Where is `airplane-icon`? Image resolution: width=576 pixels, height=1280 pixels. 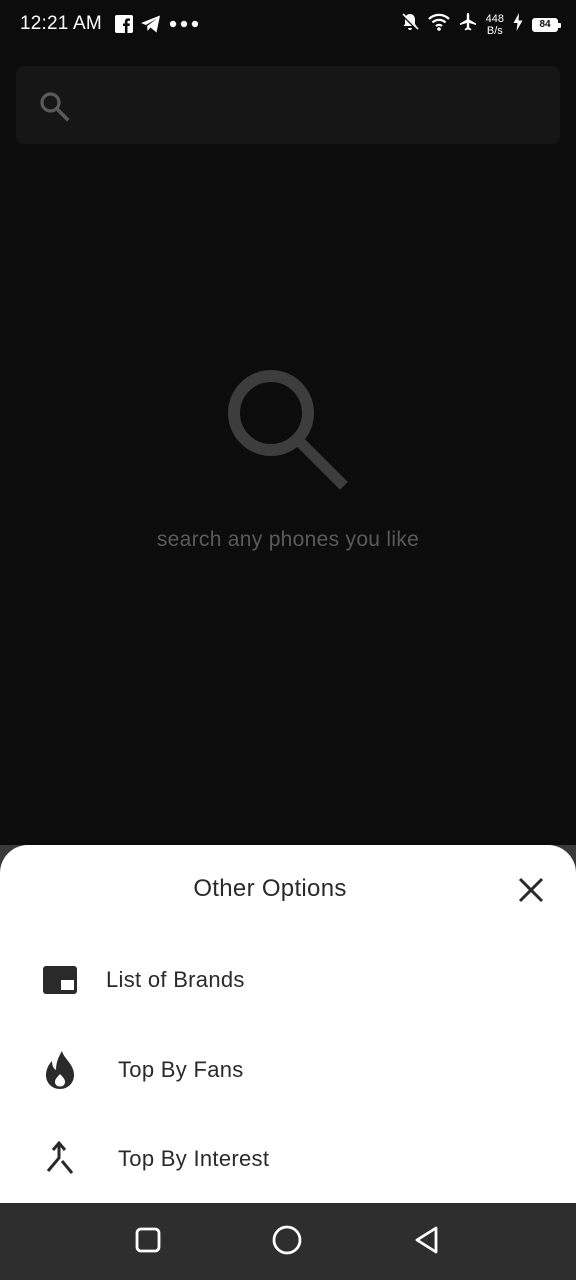 airplane-icon is located at coordinates (468, 24).